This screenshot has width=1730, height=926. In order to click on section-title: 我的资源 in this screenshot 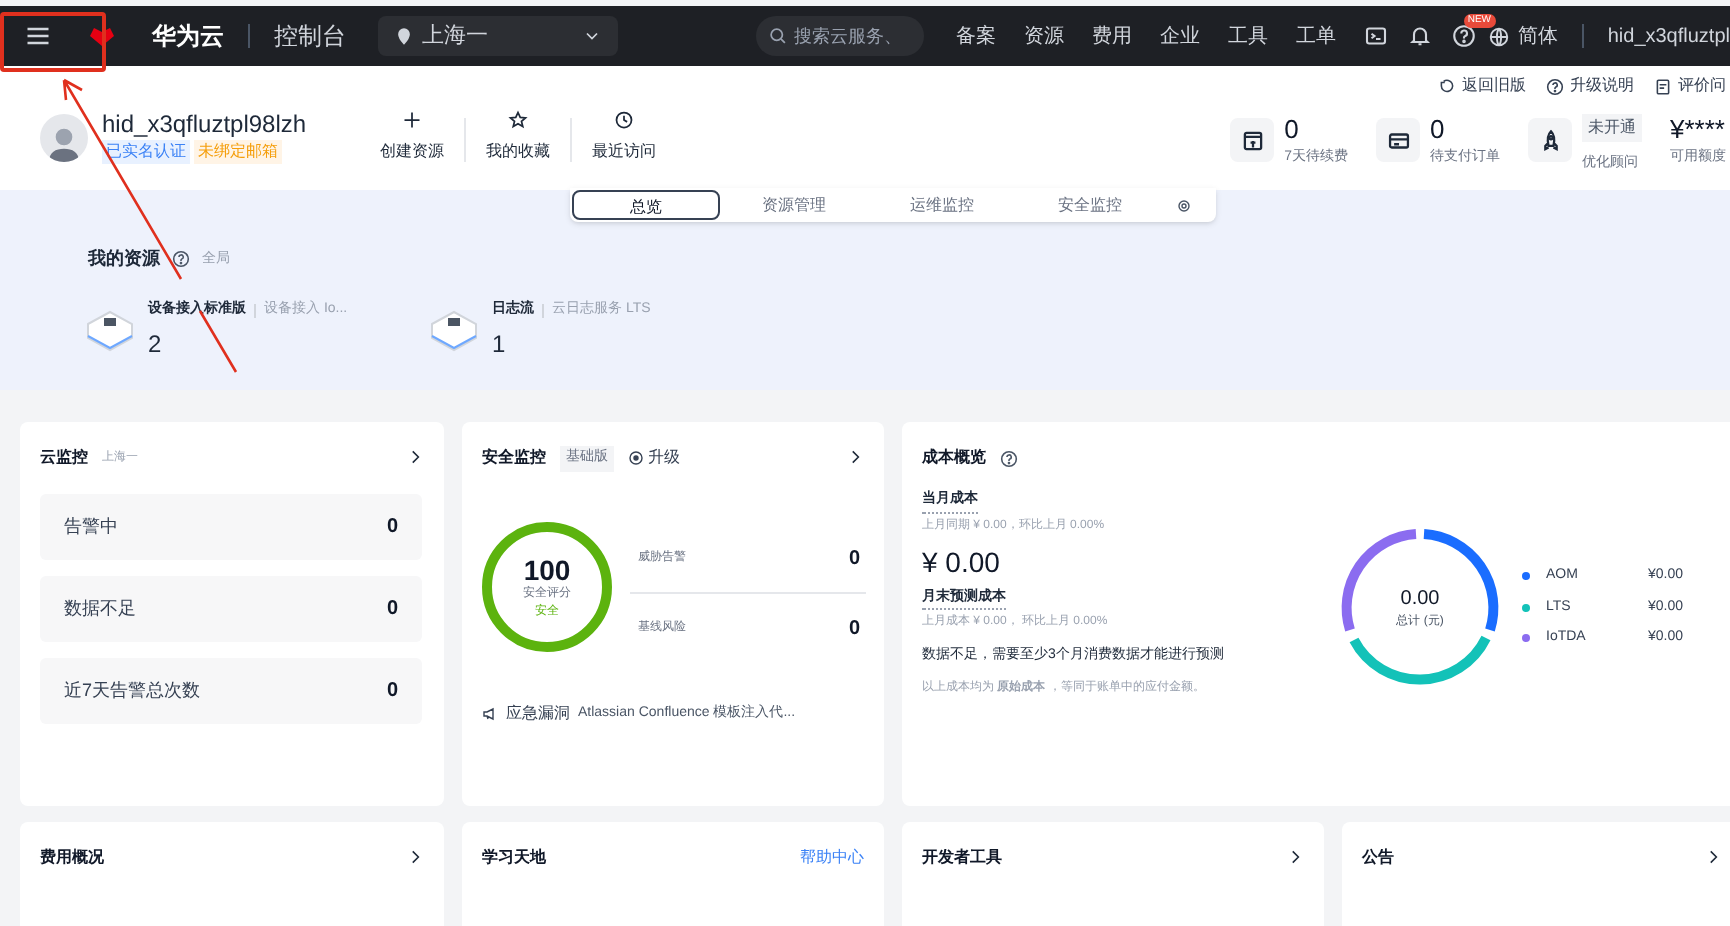, I will do `click(124, 259)`.